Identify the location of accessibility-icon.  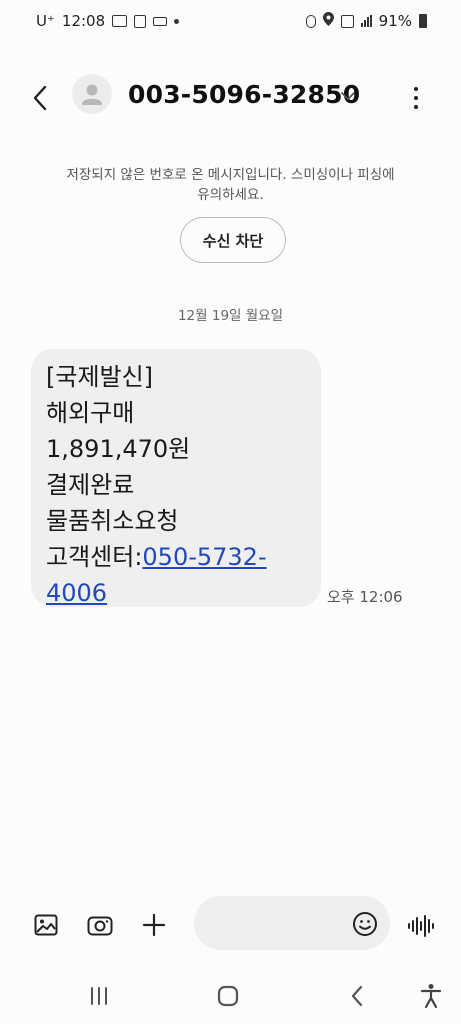
(431, 996).